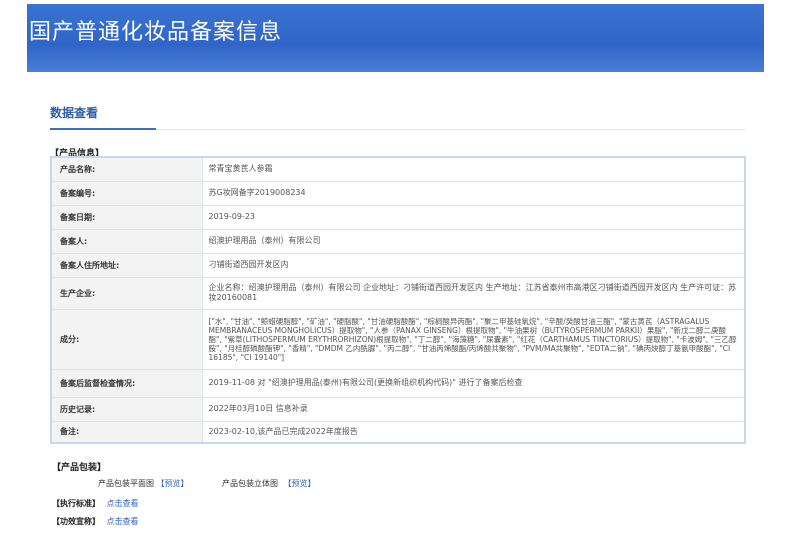  Describe the element at coordinates (473, 432) in the screenshot. I see `row-value: 2023-02-10,该产品已完成2022年度报告` at that location.